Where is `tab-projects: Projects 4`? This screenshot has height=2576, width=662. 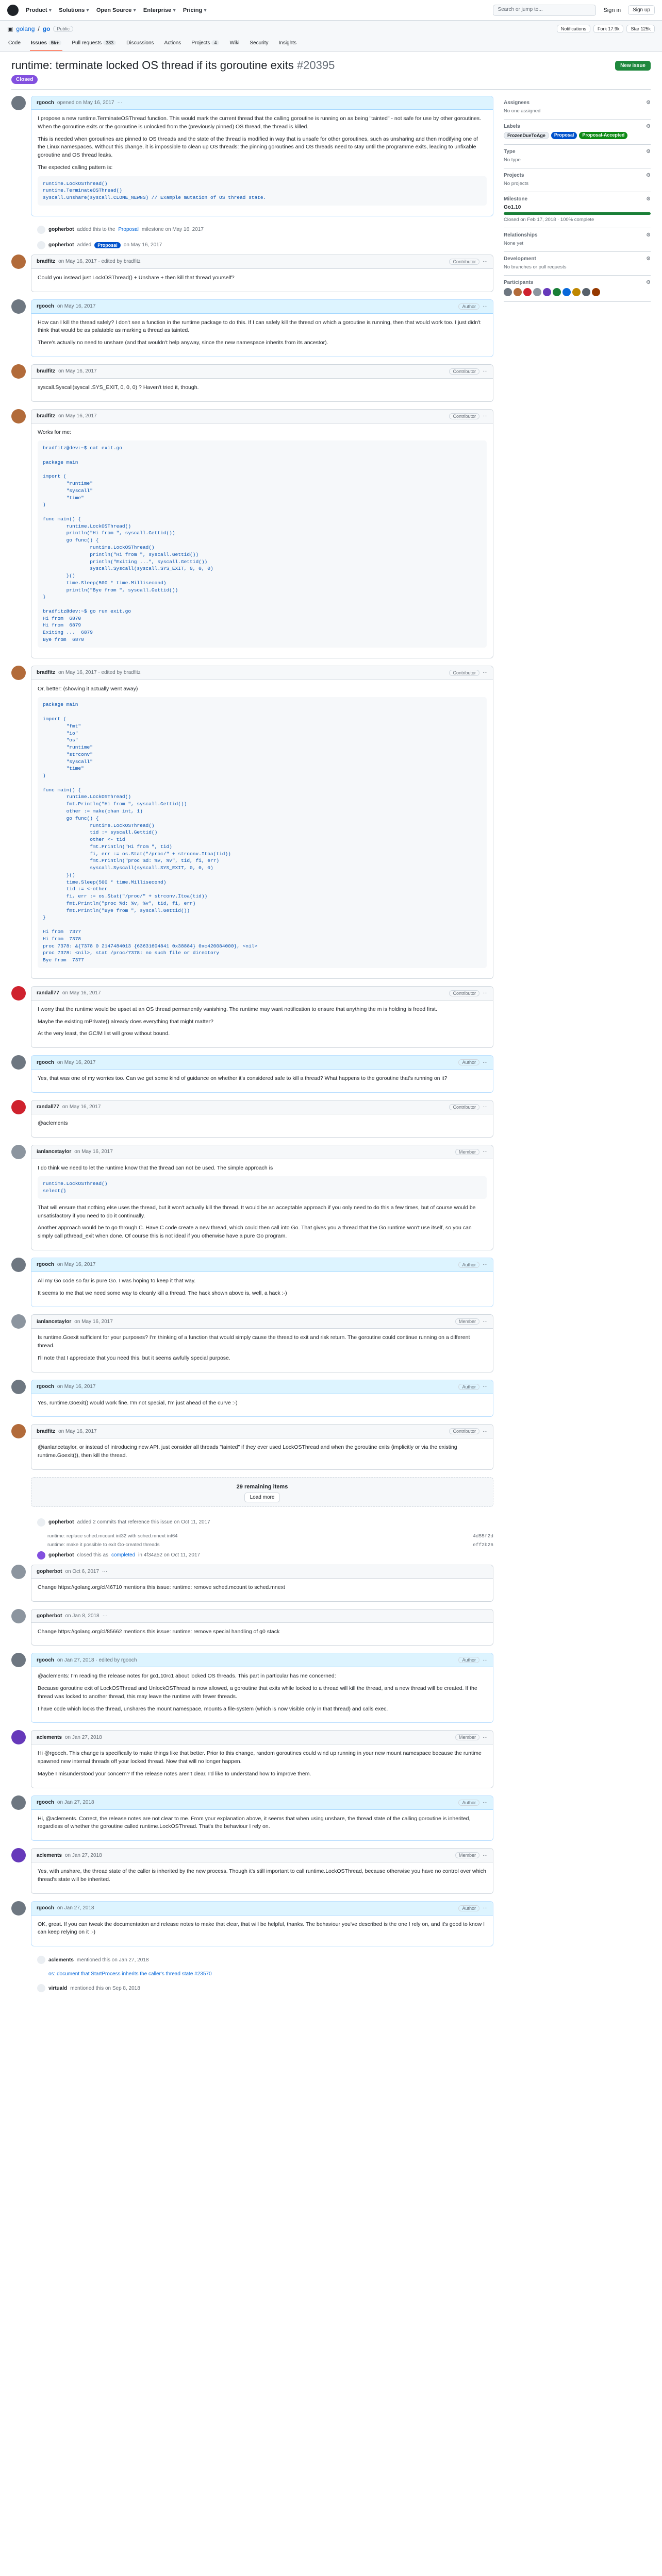
tab-projects: Projects 4 is located at coordinates (205, 44).